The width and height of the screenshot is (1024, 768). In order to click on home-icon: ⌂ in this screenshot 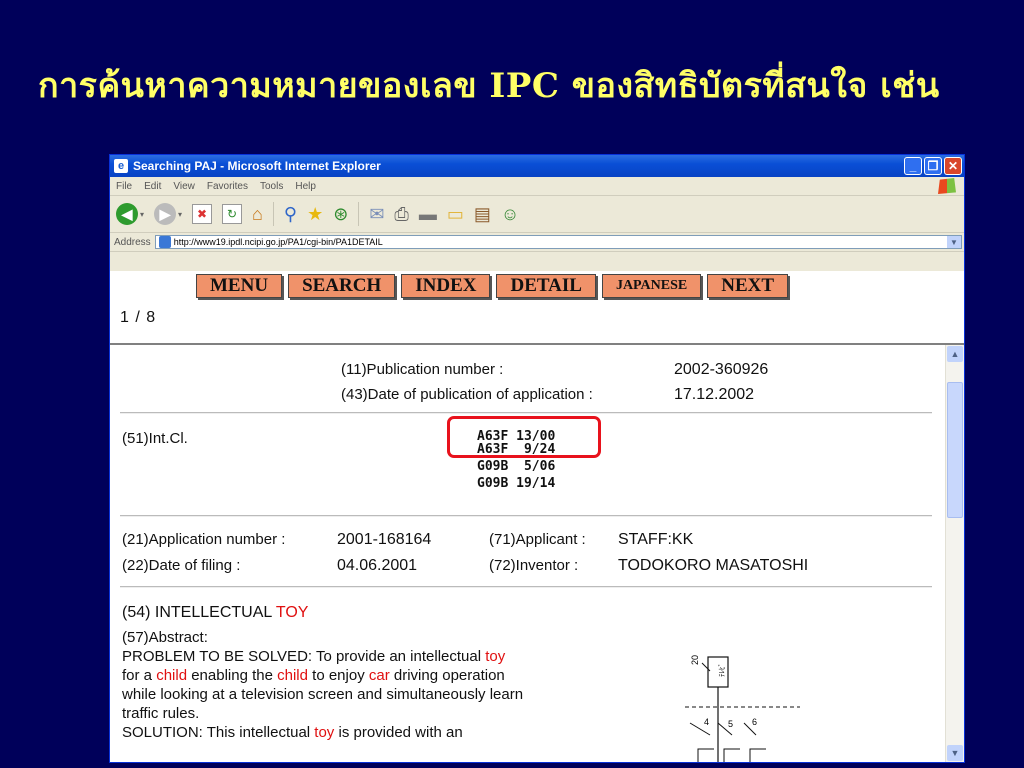, I will do `click(257, 214)`.